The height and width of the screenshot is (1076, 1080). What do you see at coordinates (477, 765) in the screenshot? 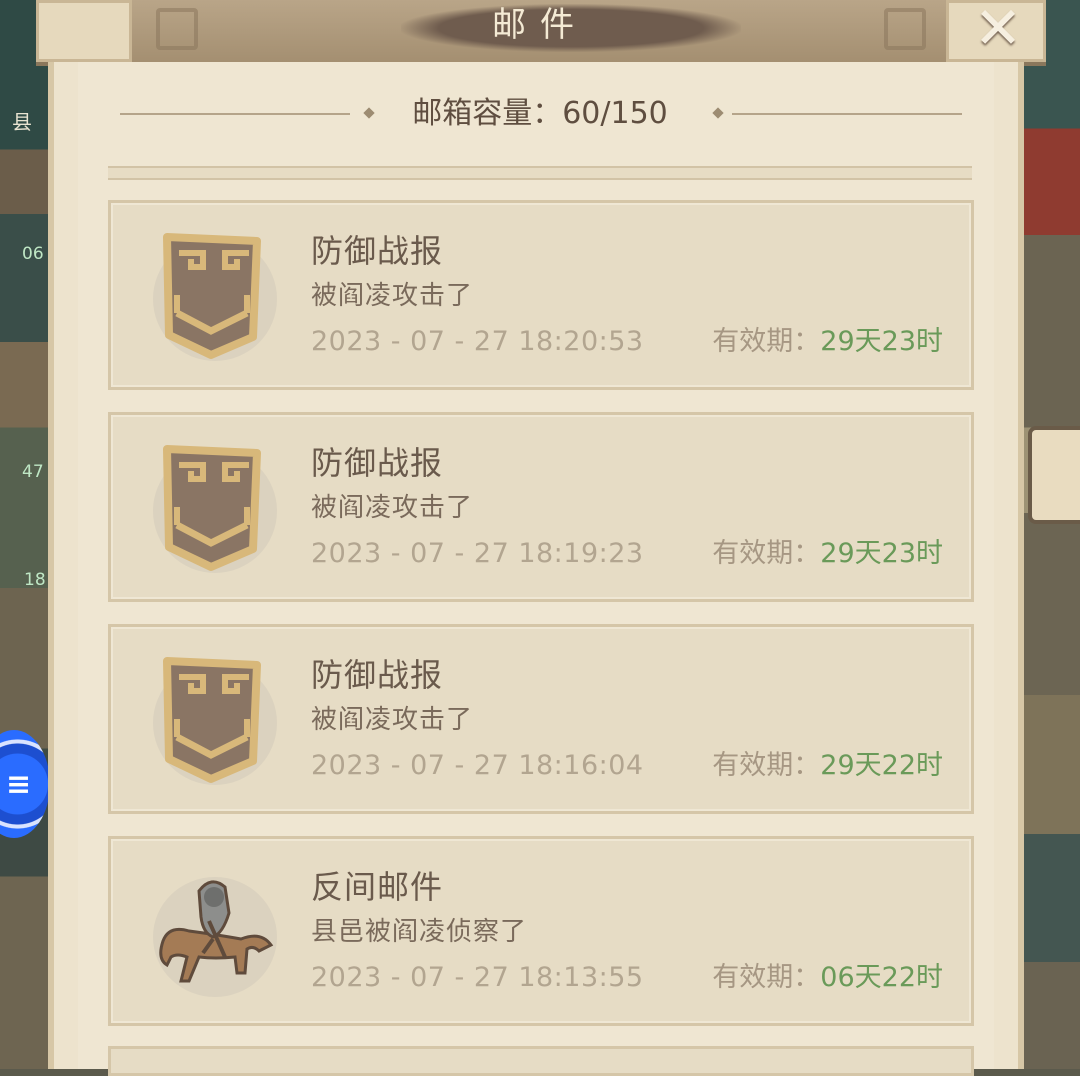
I see `mail-timestamp: 2023 - 07 - 27 18:16:04` at bounding box center [477, 765].